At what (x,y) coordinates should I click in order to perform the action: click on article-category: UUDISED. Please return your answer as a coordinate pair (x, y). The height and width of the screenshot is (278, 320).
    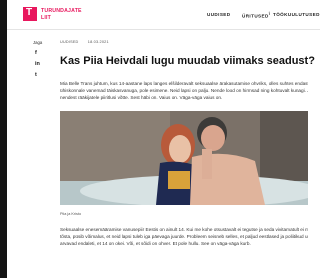
    Looking at the image, I should click on (69, 42).